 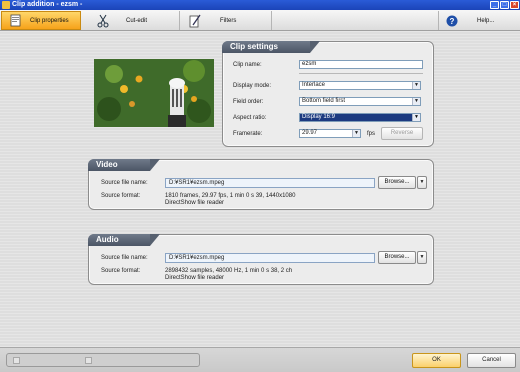 I want to click on framerate-label: Framerate:, so click(x=248, y=134).